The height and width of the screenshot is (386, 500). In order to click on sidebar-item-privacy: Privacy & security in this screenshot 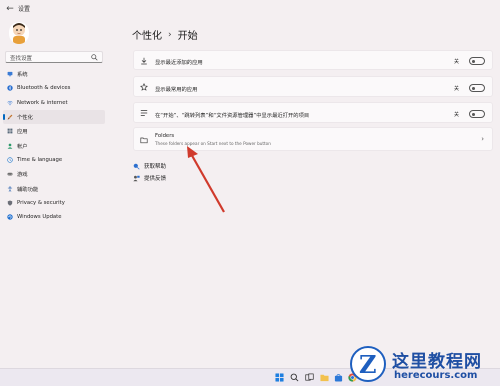, I will do `click(54, 203)`.